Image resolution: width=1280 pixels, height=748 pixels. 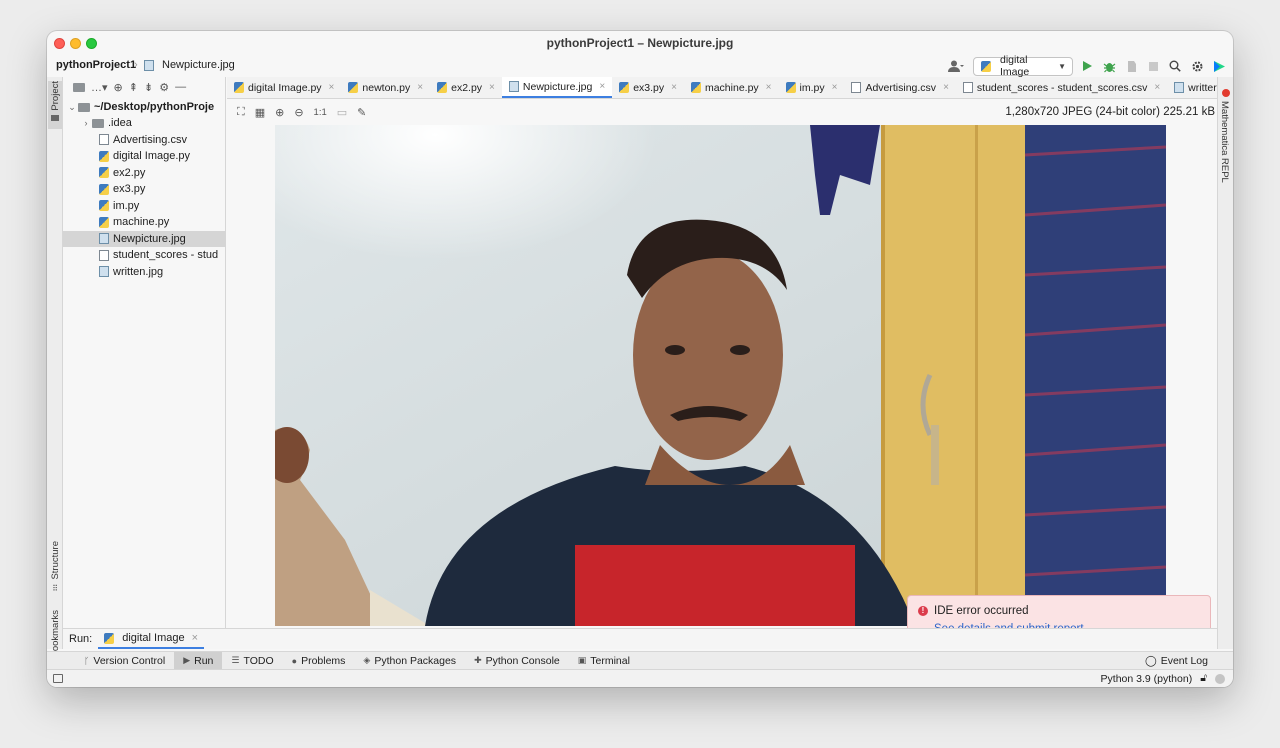 I want to click on run-configuration-select: digital Image ▼, so click(x=1023, y=66).